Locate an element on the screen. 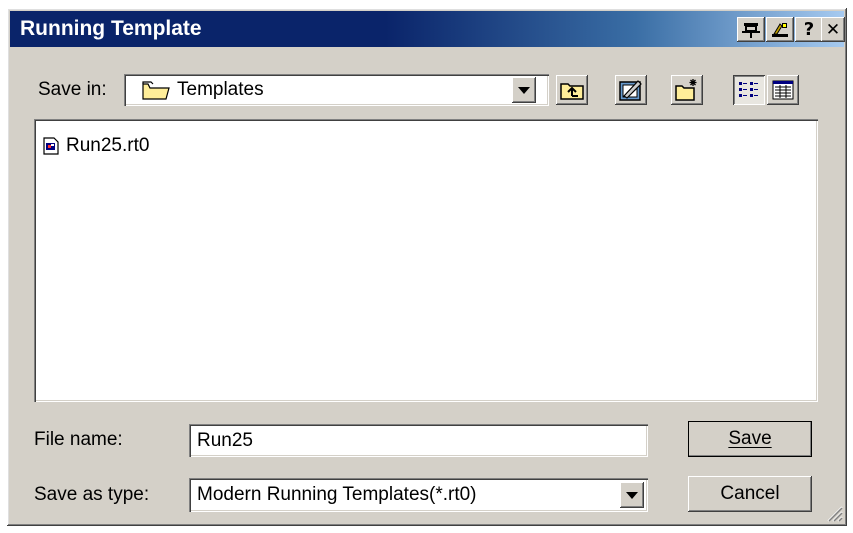  cancel-button: Cancel is located at coordinates (750, 494).